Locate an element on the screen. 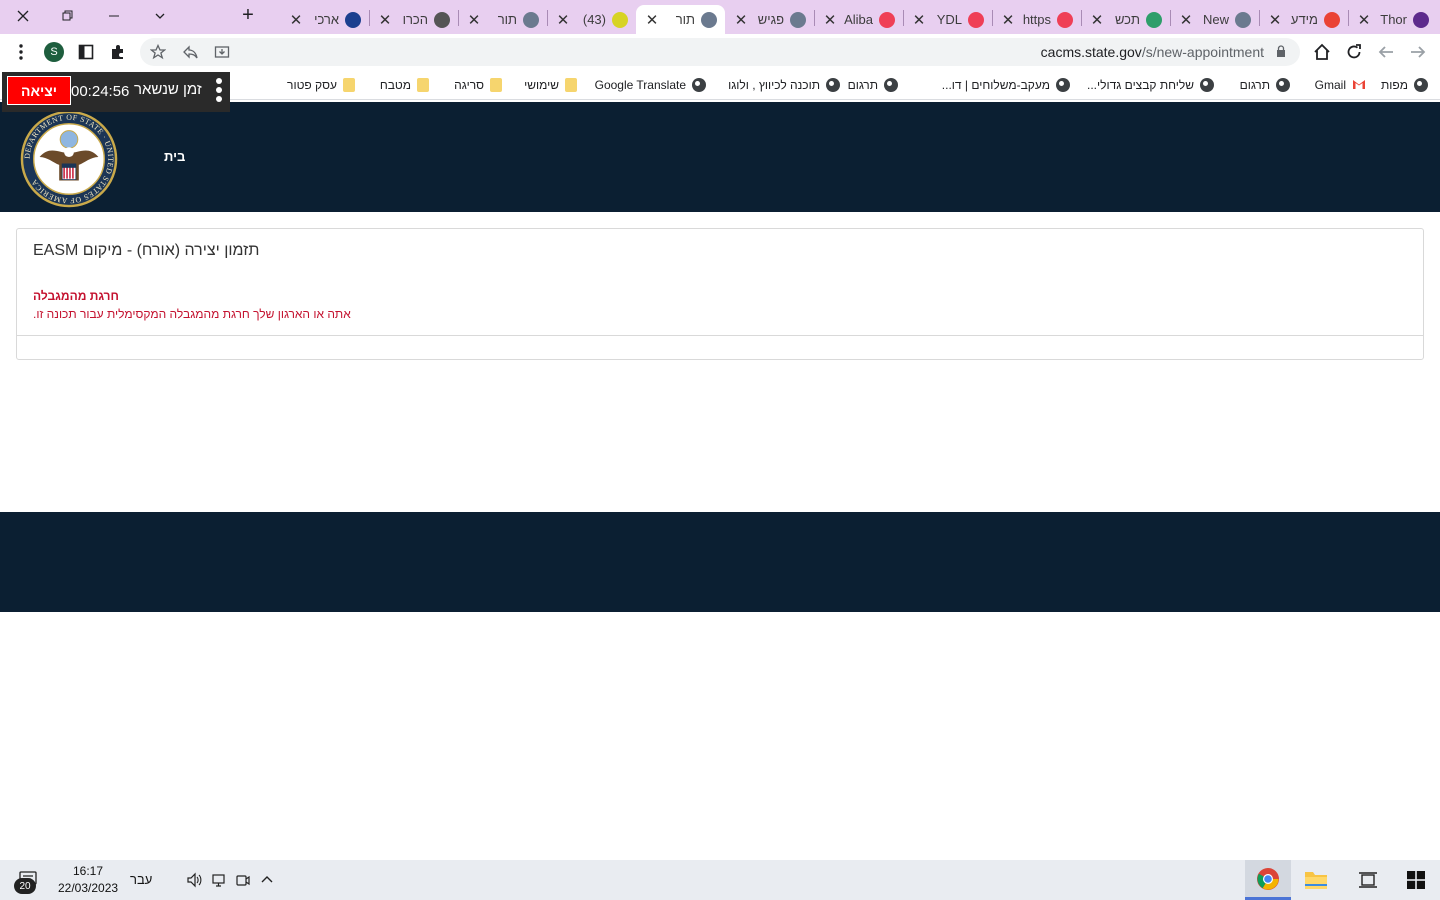  browser-toolbar: S cacms.state.gov/s/new-appointment is located at coordinates (720, 52).